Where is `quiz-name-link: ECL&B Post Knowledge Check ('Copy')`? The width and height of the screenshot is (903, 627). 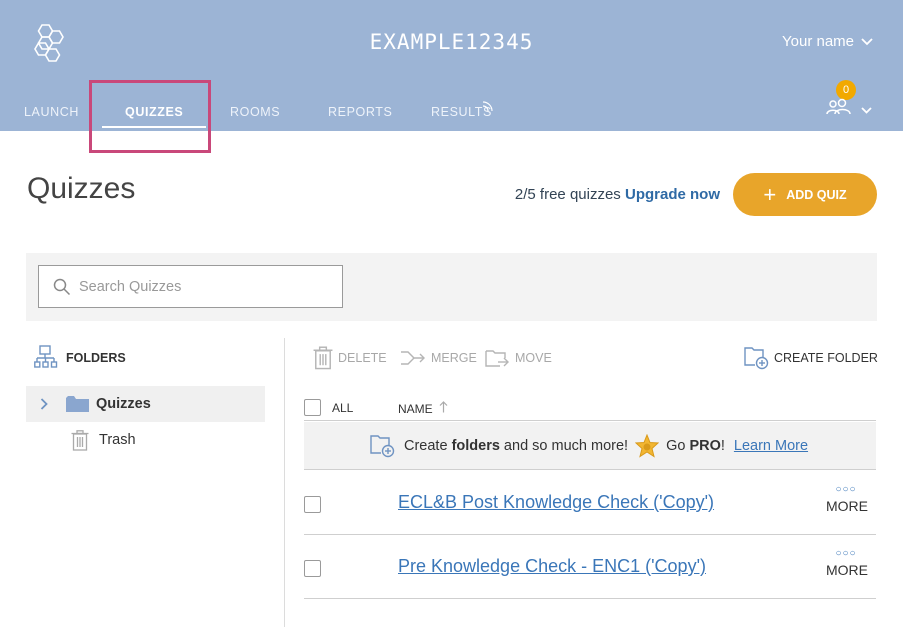
quiz-name-link: ECL&B Post Knowledge Check ('Copy') is located at coordinates (556, 502).